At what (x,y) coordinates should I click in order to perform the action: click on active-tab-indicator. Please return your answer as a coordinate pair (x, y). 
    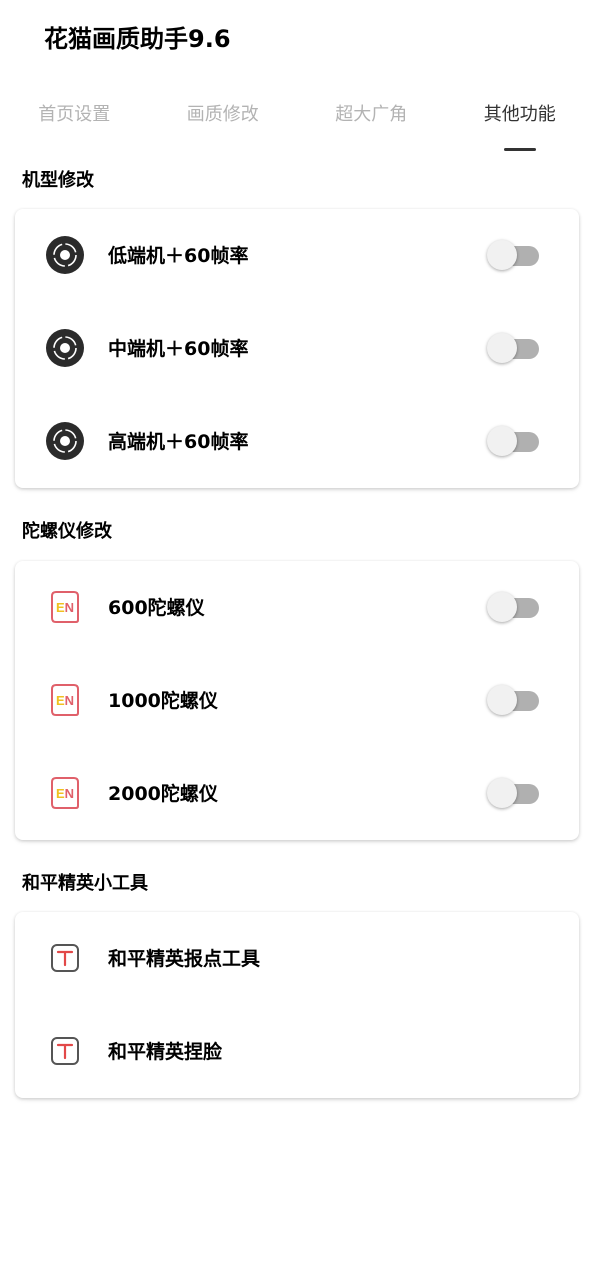
    Looking at the image, I should click on (519, 149).